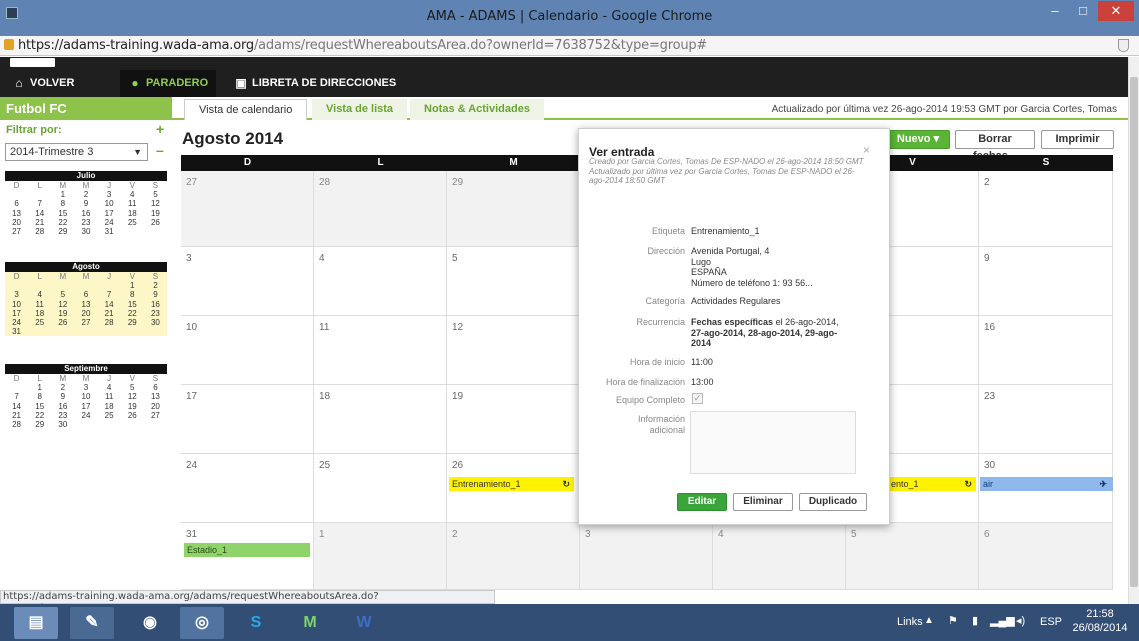  Describe the element at coordinates (1134, 332) in the screenshot. I see `scrollbar-thumb` at that location.